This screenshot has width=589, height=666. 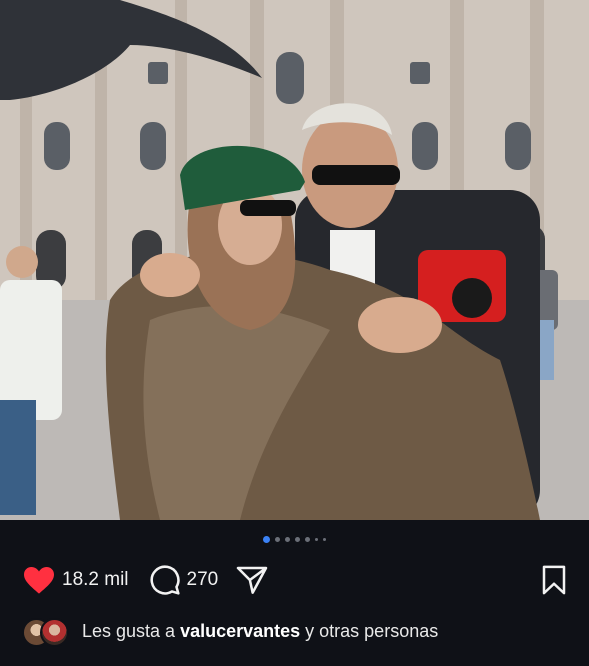 What do you see at coordinates (371, 631) in the screenshot?
I see `others-link: y otras personas` at bounding box center [371, 631].